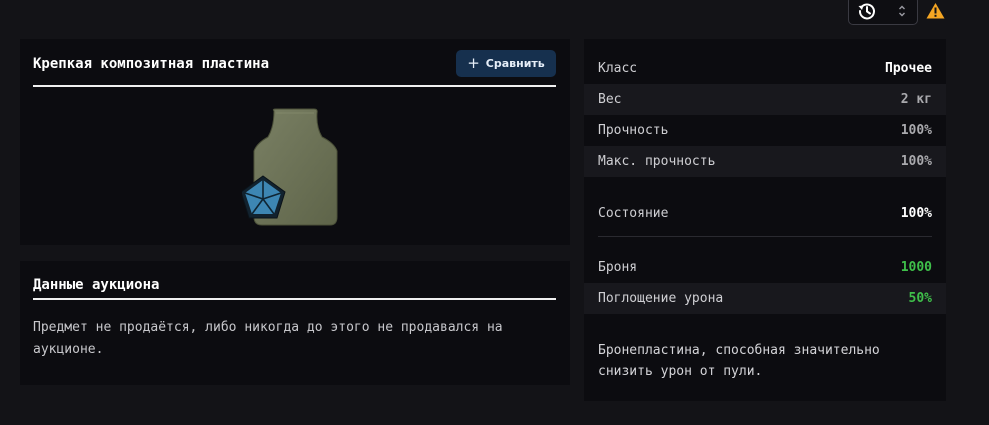  I want to click on history-selector, so click(883, 12).